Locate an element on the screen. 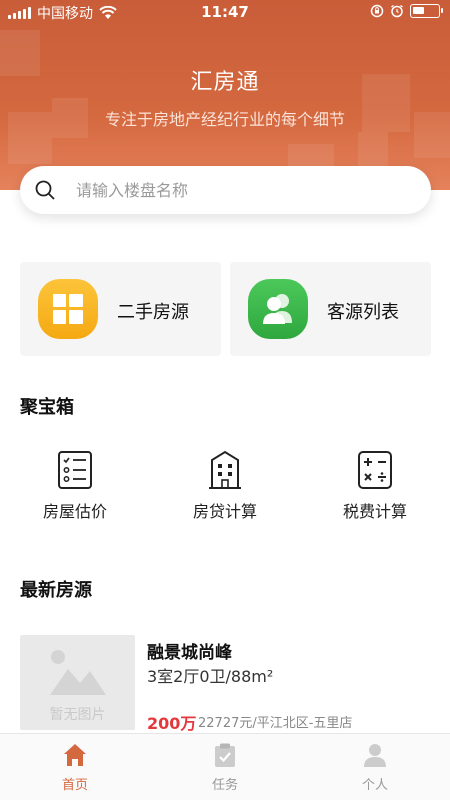  search-icon is located at coordinates (45, 190).